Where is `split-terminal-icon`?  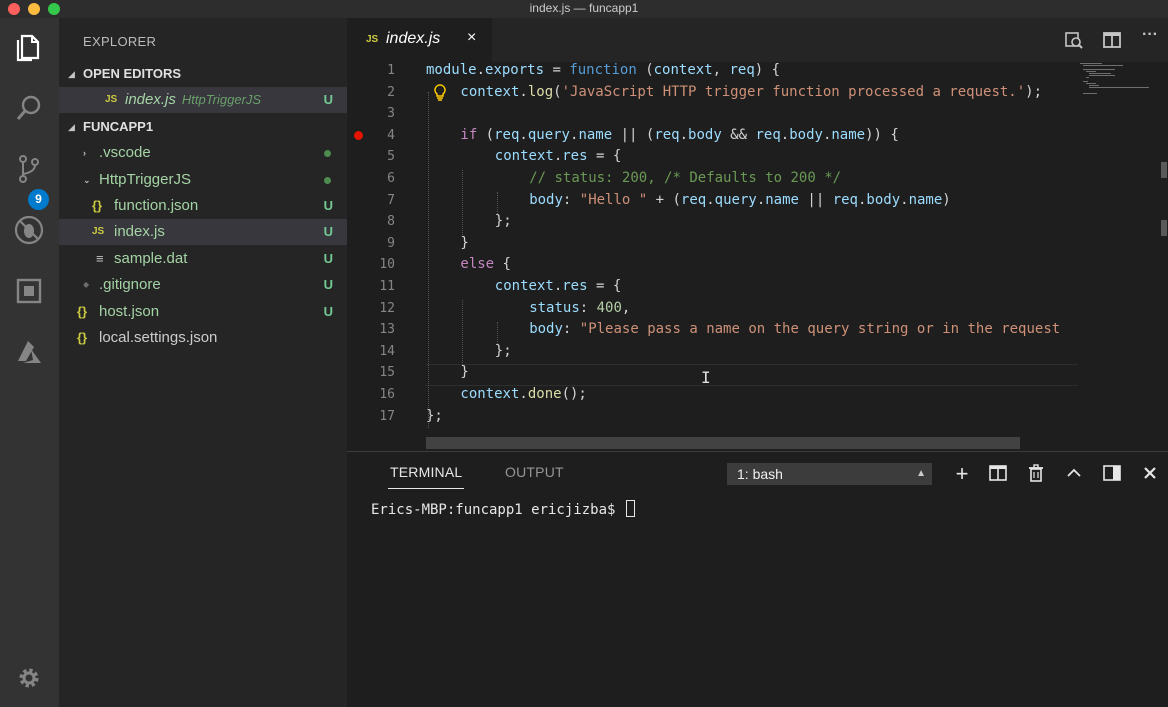 split-terminal-icon is located at coordinates (998, 474).